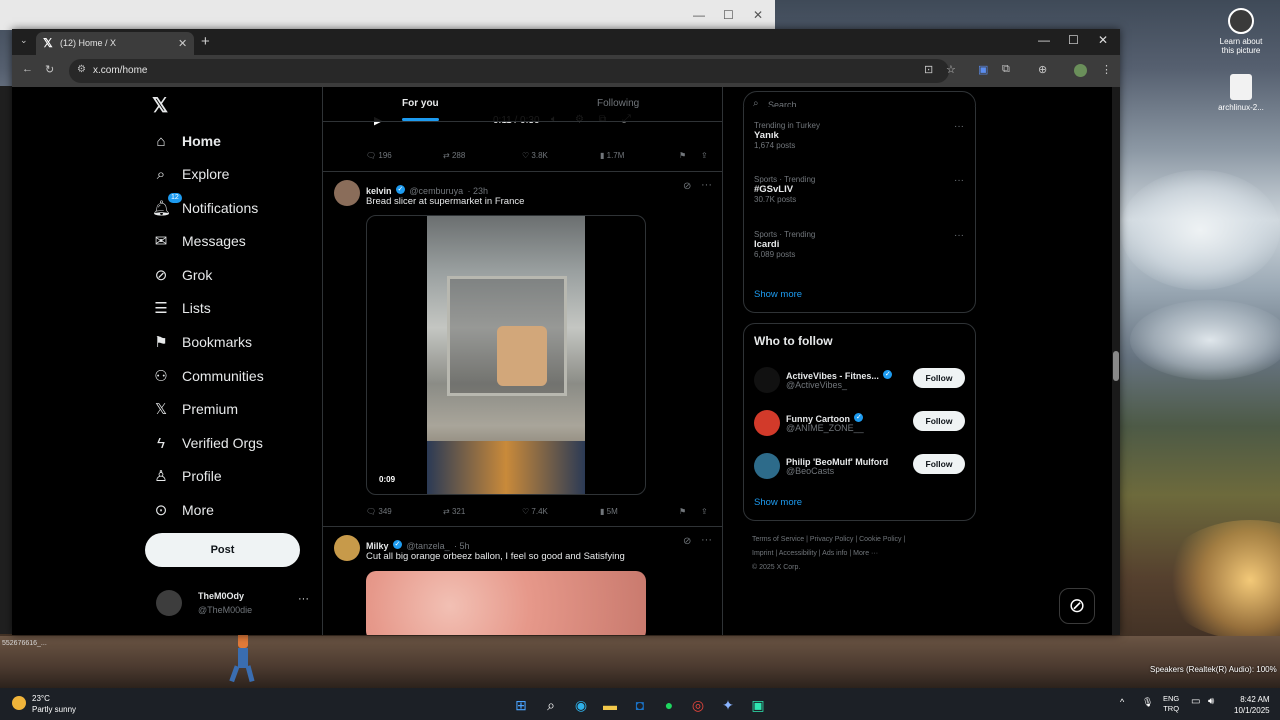 This screenshot has height=720, width=1280. What do you see at coordinates (186, 141) in the screenshot?
I see `nav-home: ⌂ Home` at bounding box center [186, 141].